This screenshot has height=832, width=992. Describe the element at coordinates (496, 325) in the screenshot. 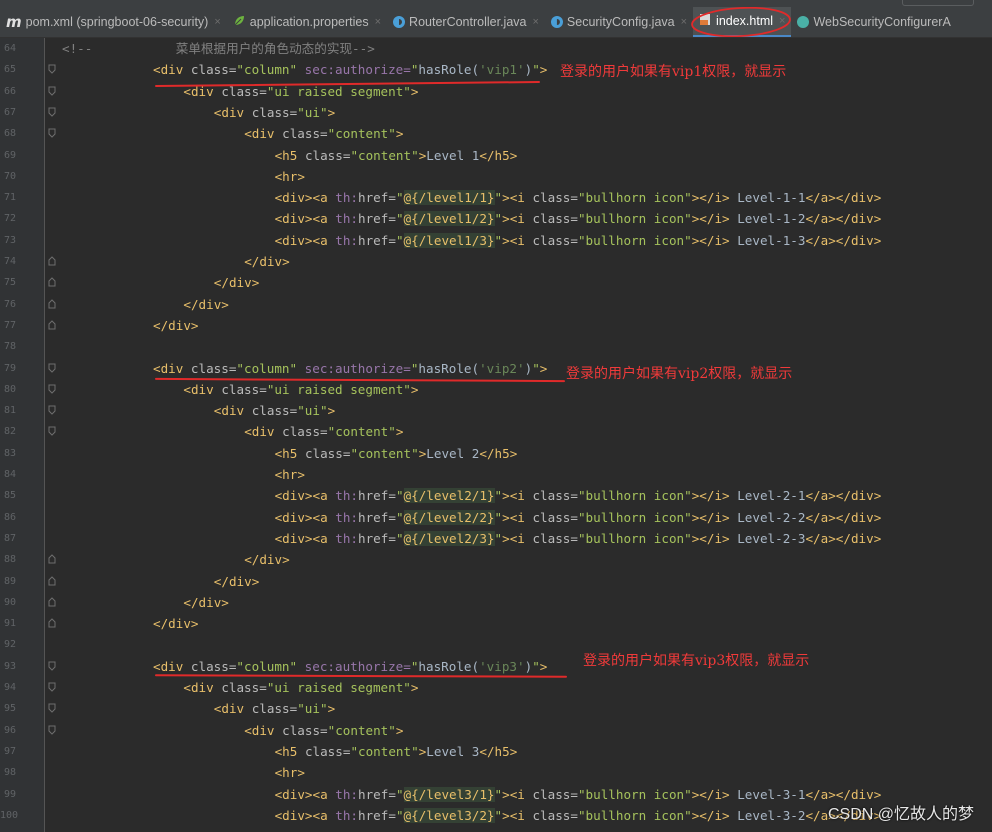

I see `code-line: 77 </div>` at that location.